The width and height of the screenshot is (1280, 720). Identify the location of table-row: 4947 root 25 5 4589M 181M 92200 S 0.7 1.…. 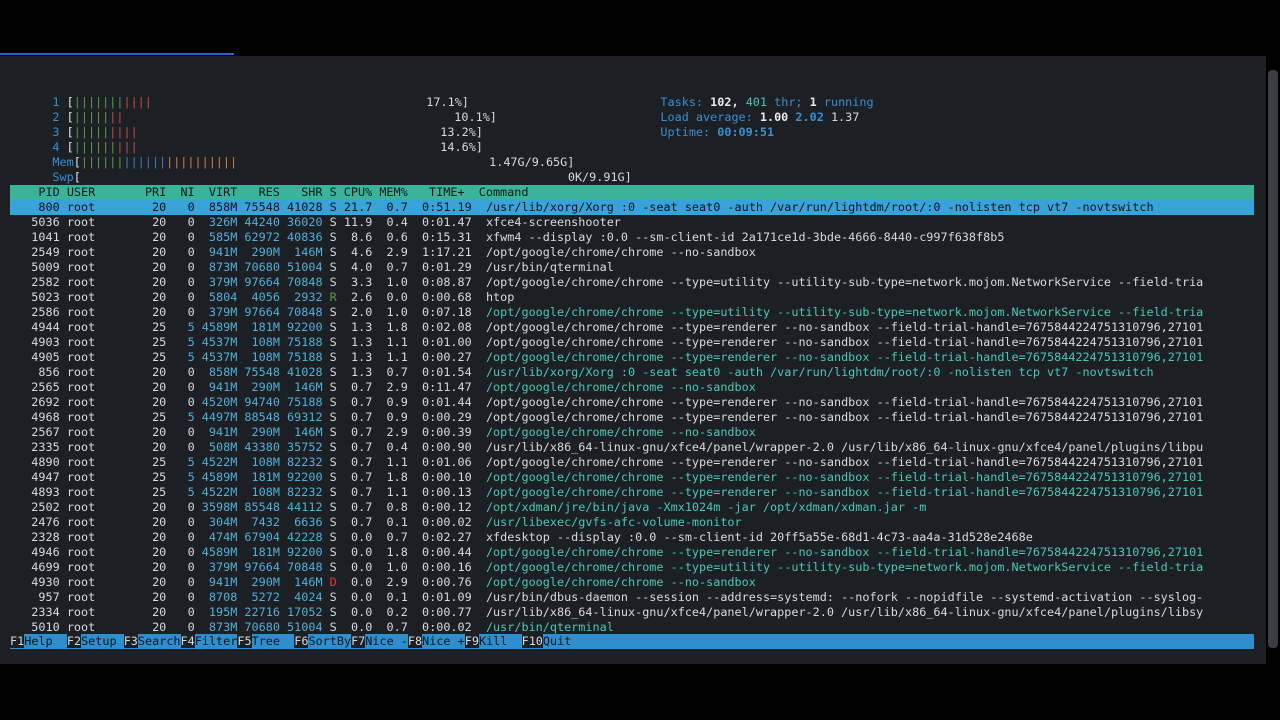
(632, 477).